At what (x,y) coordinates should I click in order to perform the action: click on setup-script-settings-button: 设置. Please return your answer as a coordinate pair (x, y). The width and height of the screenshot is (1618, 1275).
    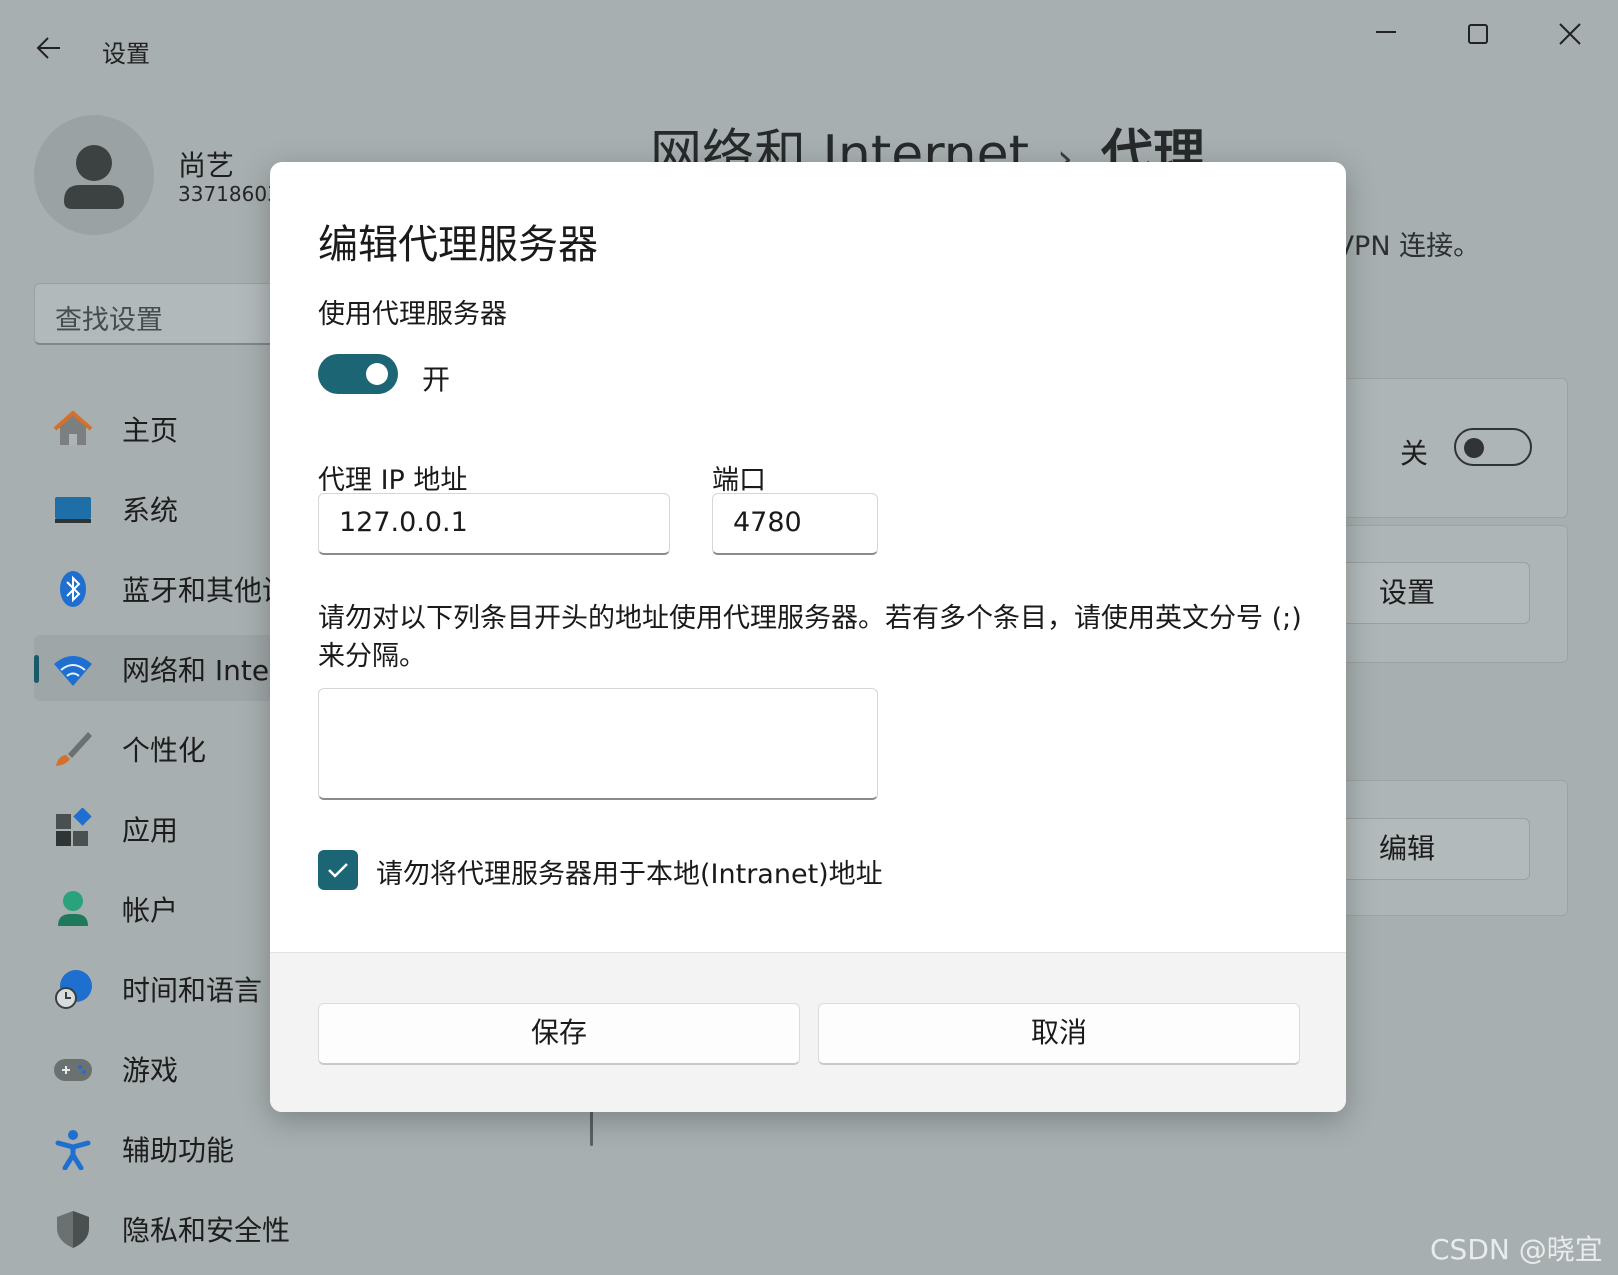
    Looking at the image, I should click on (1435, 593).